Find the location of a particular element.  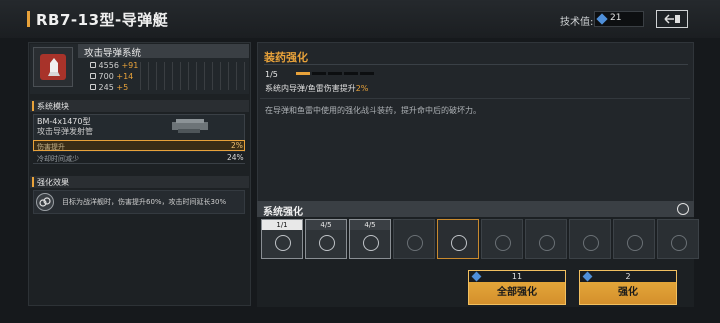

enhance-description: 在导弹和鱼雷中使用的强化战斗装药，提升命中后的破坏力。 is located at coordinates (373, 110).